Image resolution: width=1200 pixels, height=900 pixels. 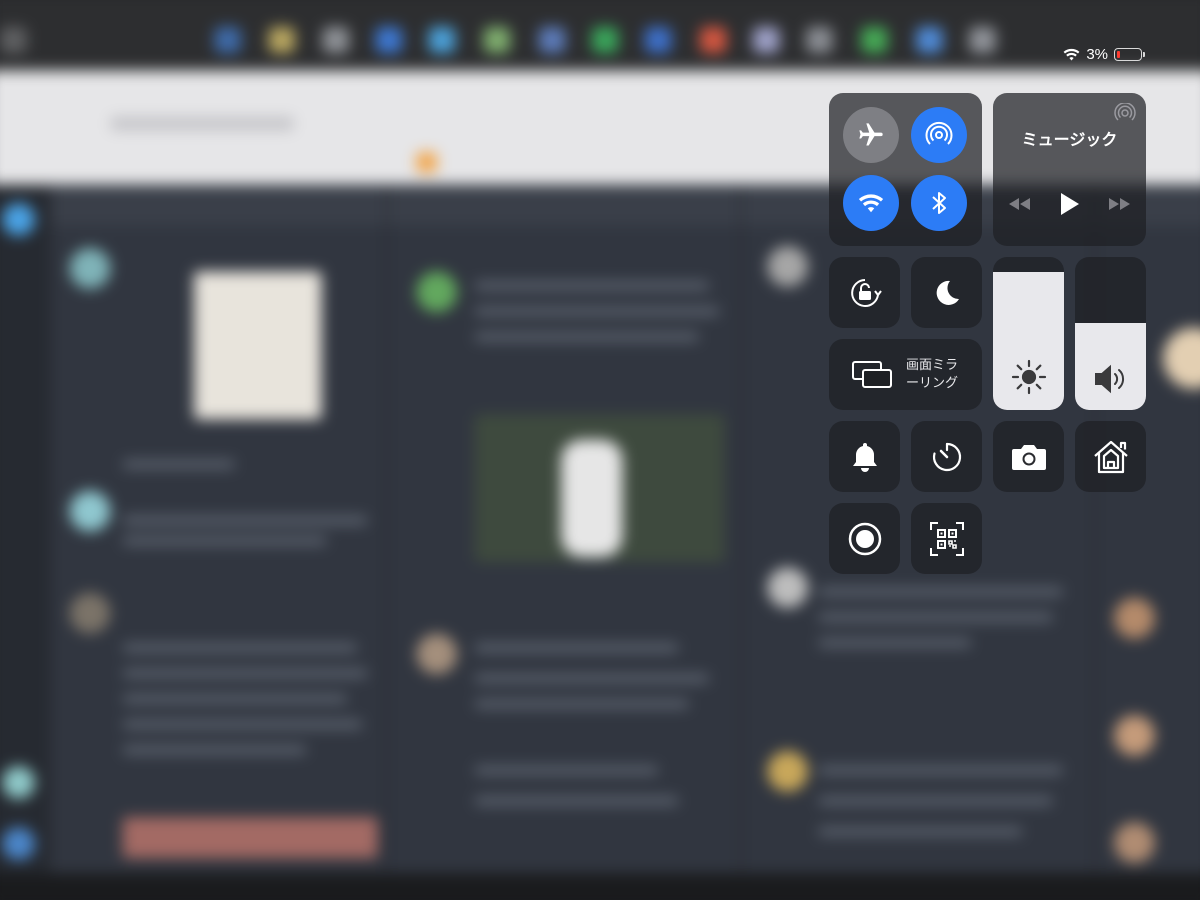 I want to click on bell-icon, so click(x=865, y=457).